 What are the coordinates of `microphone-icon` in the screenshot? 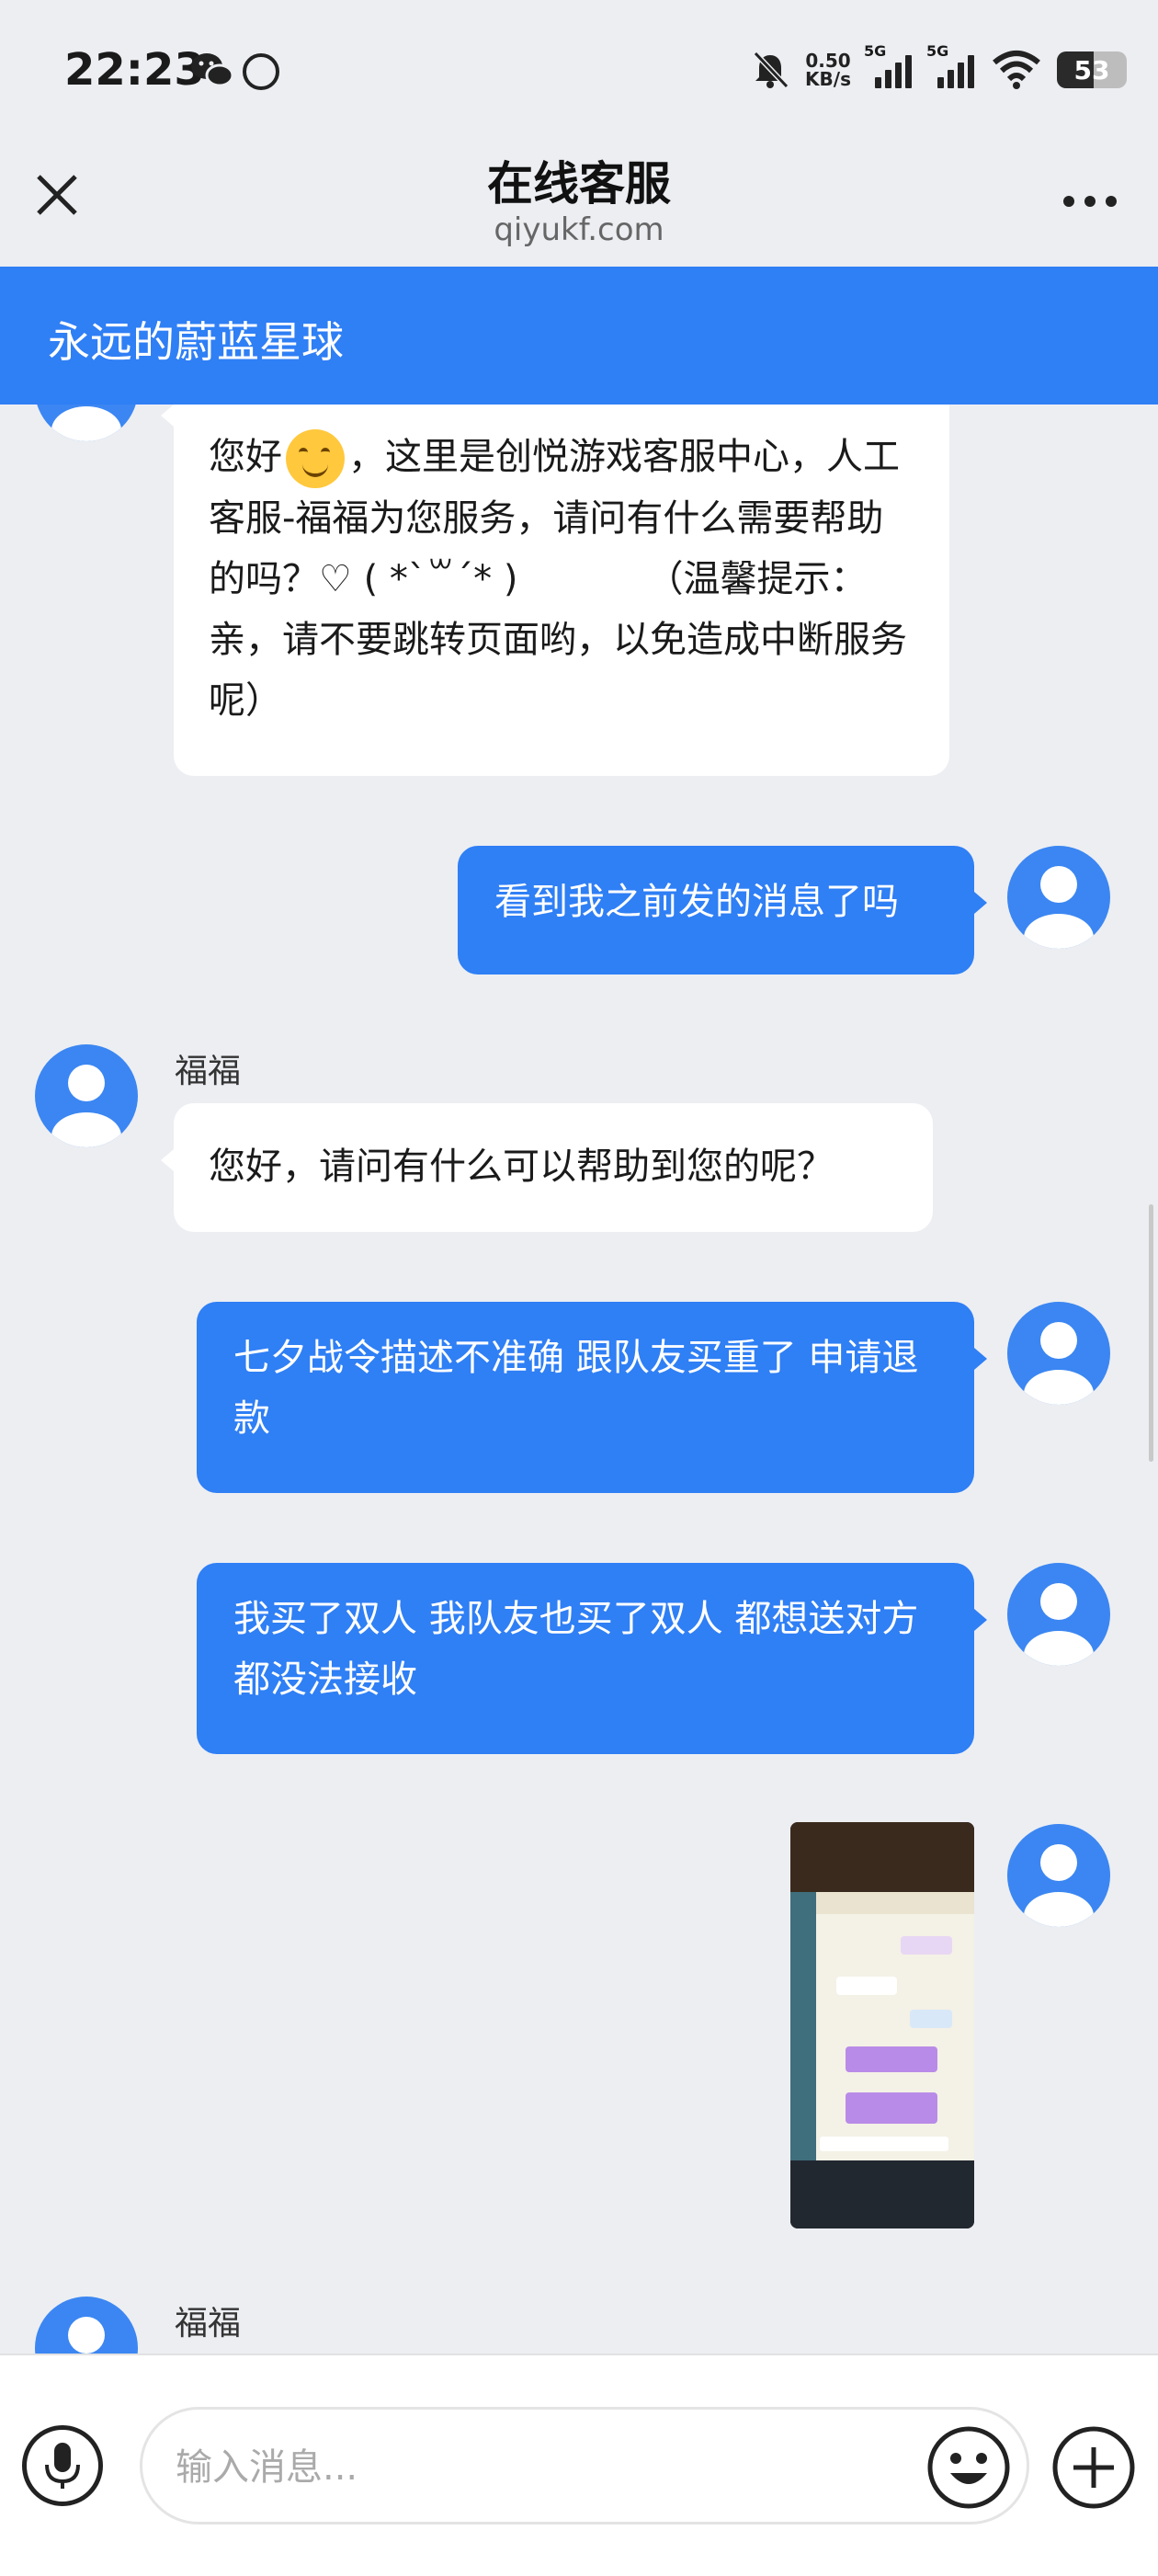 It's located at (63, 2466).